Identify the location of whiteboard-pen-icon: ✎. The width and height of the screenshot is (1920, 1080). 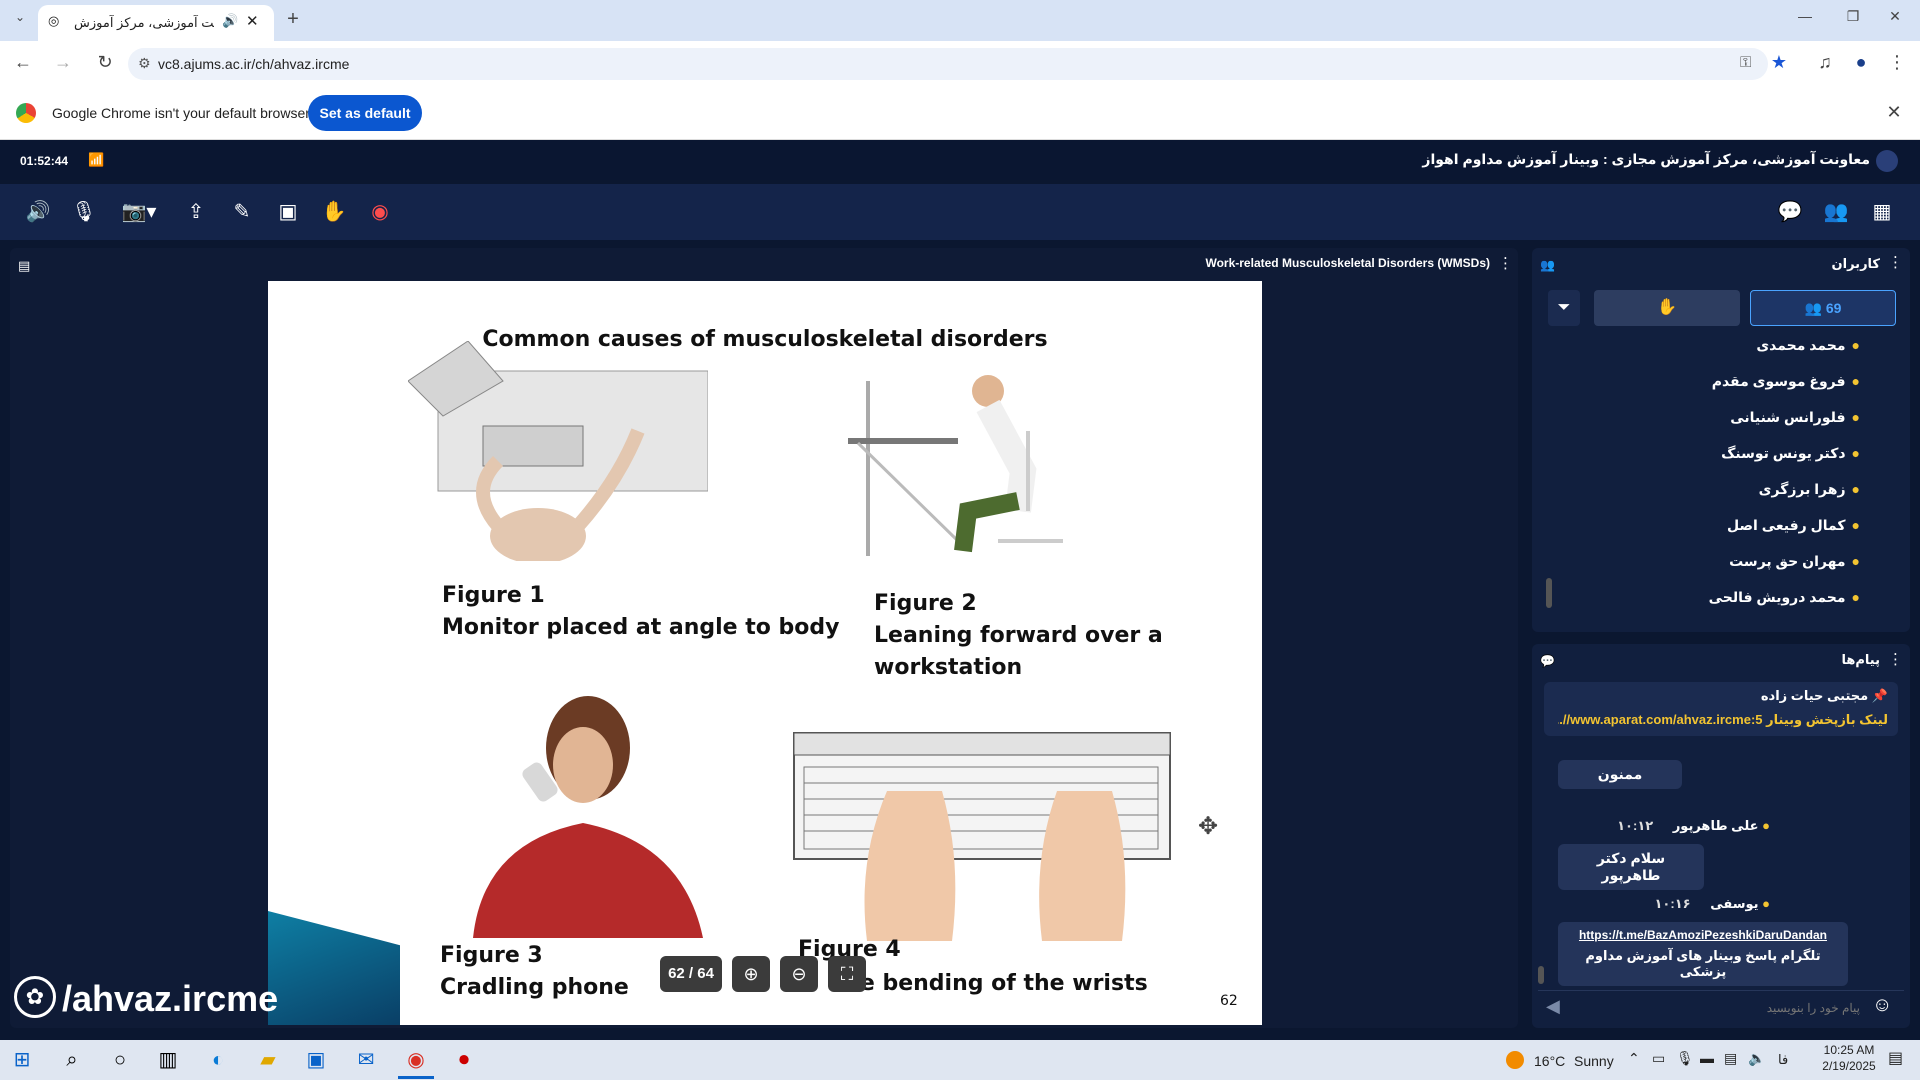
(242, 212).